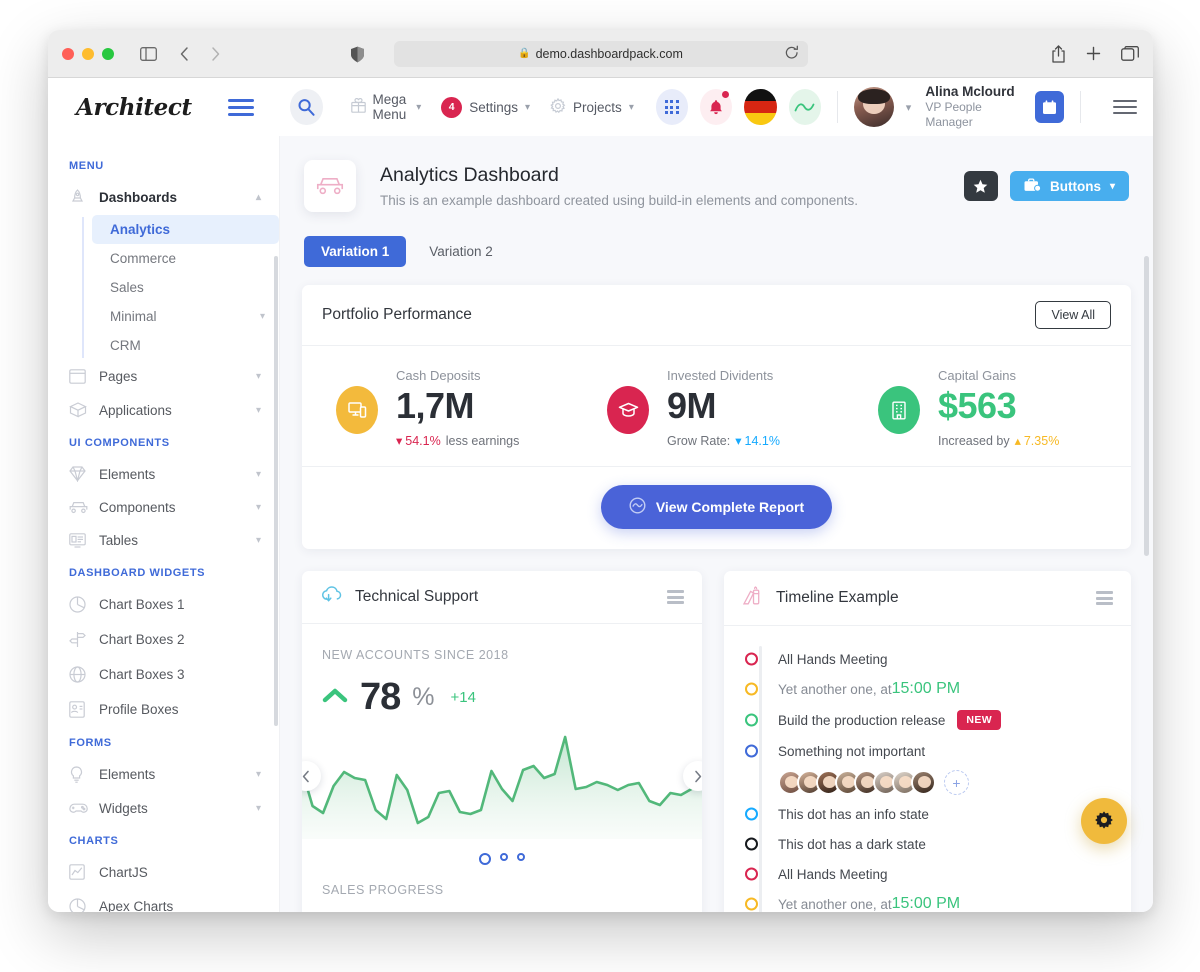 This screenshot has width=1200, height=972. I want to click on minimize-window-button, so click(88, 53).